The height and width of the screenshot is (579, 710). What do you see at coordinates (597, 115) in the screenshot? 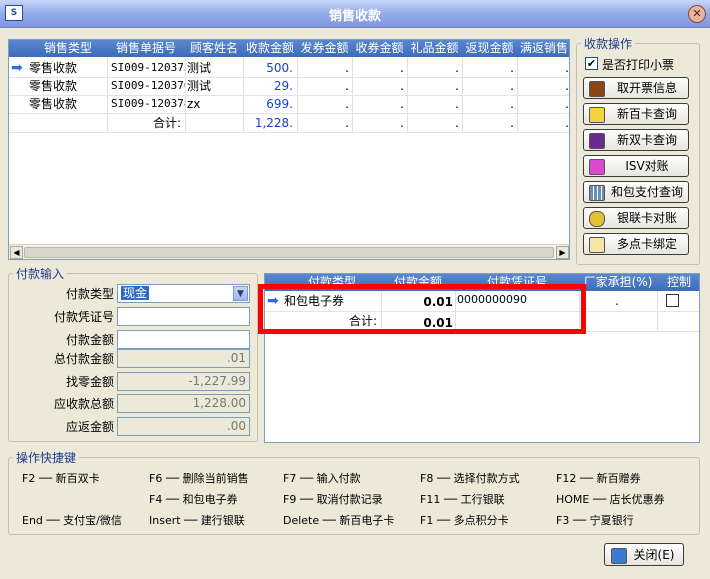
I see `card-query-icon` at bounding box center [597, 115].